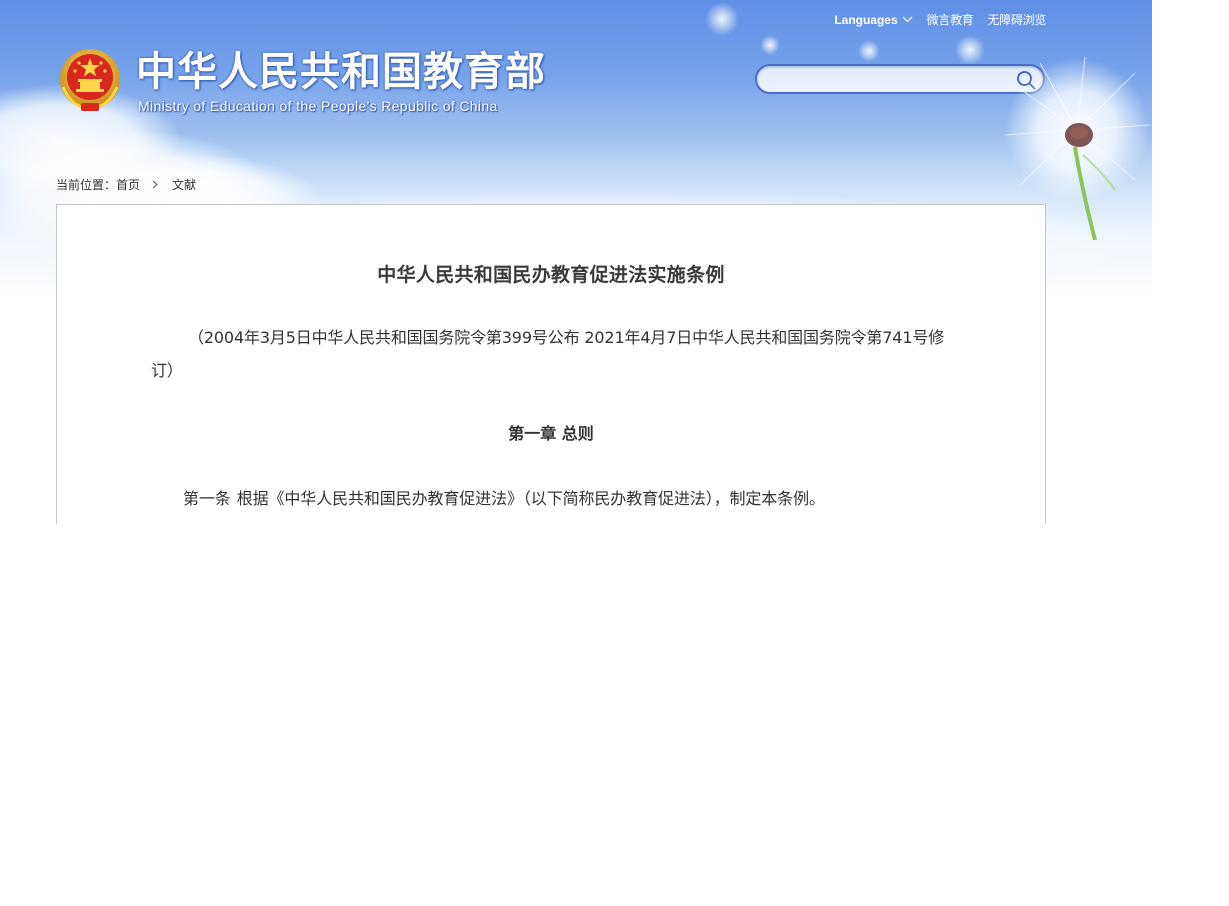 The image size is (1229, 906). Describe the element at coordinates (155, 184) in the screenshot. I see `chevron-right-icon` at that location.